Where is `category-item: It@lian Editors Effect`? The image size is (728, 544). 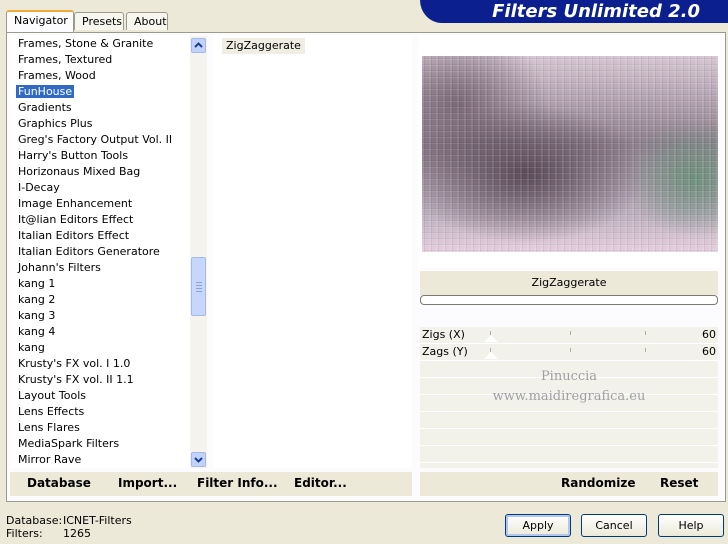
category-item: It@lian Editors Effect is located at coordinates (100, 220).